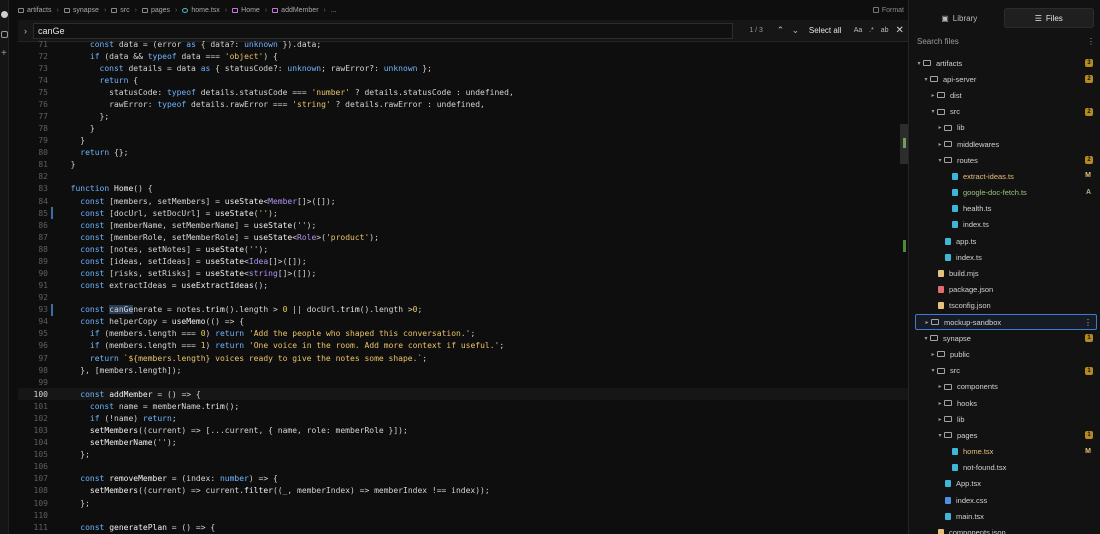 The width and height of the screenshot is (1100, 534). Describe the element at coordinates (857, 30) in the screenshot. I see `match-case-button: Aa` at that location.